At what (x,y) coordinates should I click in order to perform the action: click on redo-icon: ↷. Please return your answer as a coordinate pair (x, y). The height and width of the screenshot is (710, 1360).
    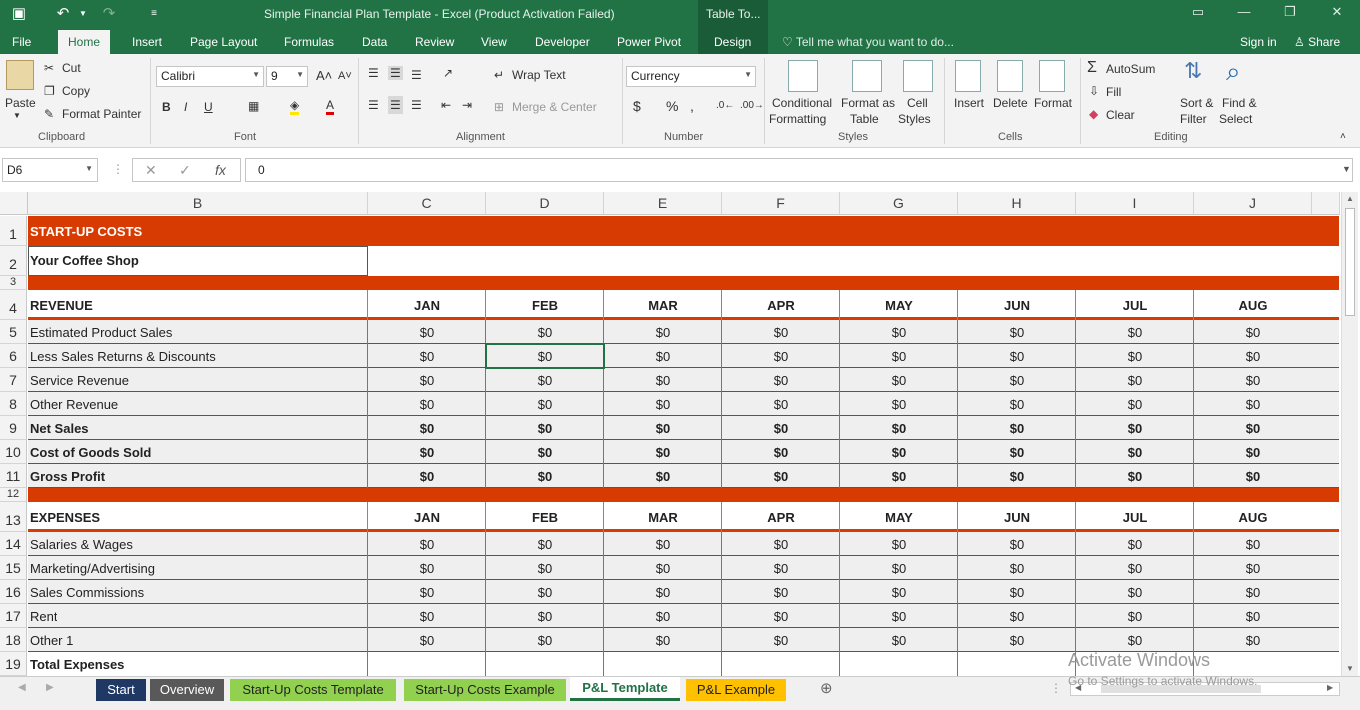
    Looking at the image, I should click on (109, 13).